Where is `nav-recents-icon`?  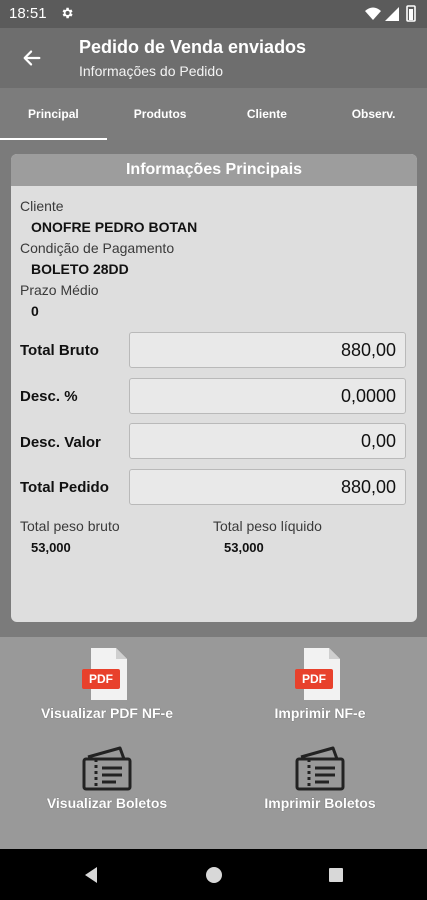 nav-recents-icon is located at coordinates (336, 875).